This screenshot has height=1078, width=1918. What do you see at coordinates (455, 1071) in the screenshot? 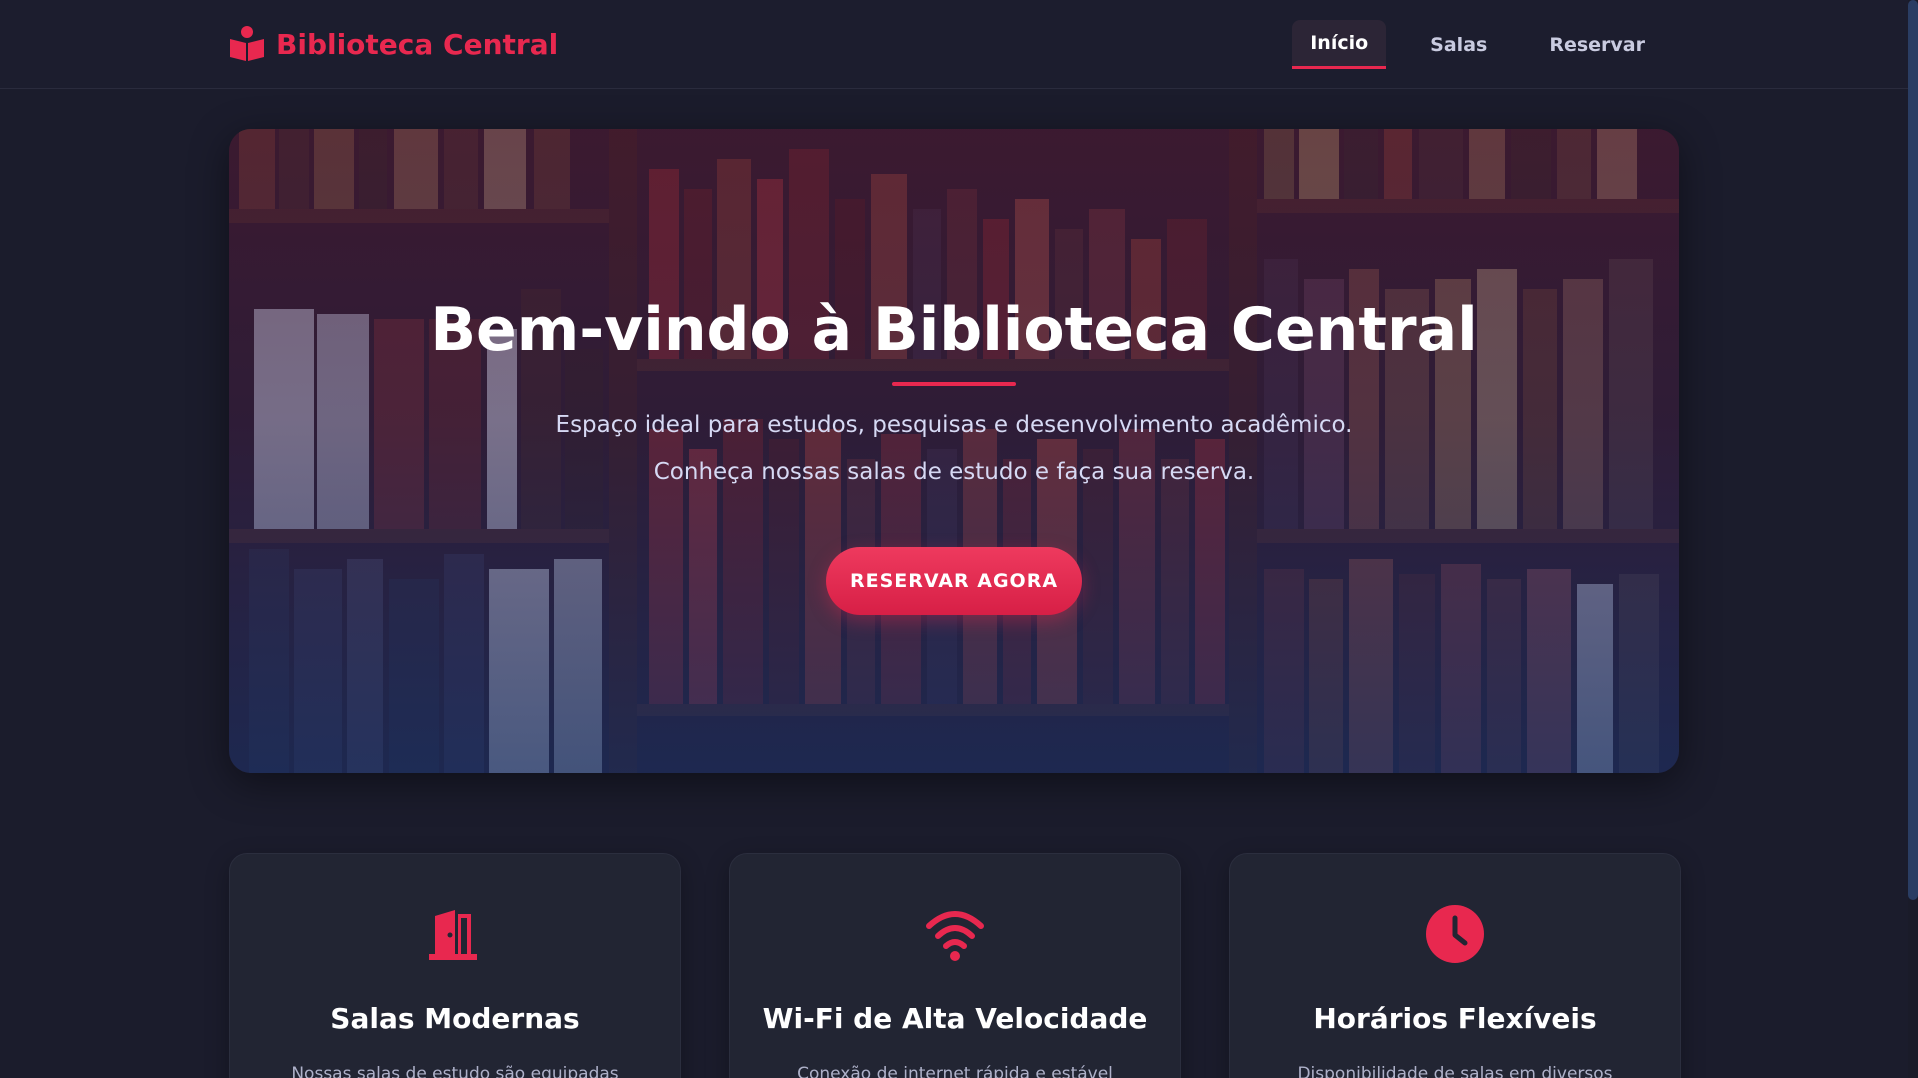
I see `feature-description: Nossas salas de estudo são equipadas` at bounding box center [455, 1071].